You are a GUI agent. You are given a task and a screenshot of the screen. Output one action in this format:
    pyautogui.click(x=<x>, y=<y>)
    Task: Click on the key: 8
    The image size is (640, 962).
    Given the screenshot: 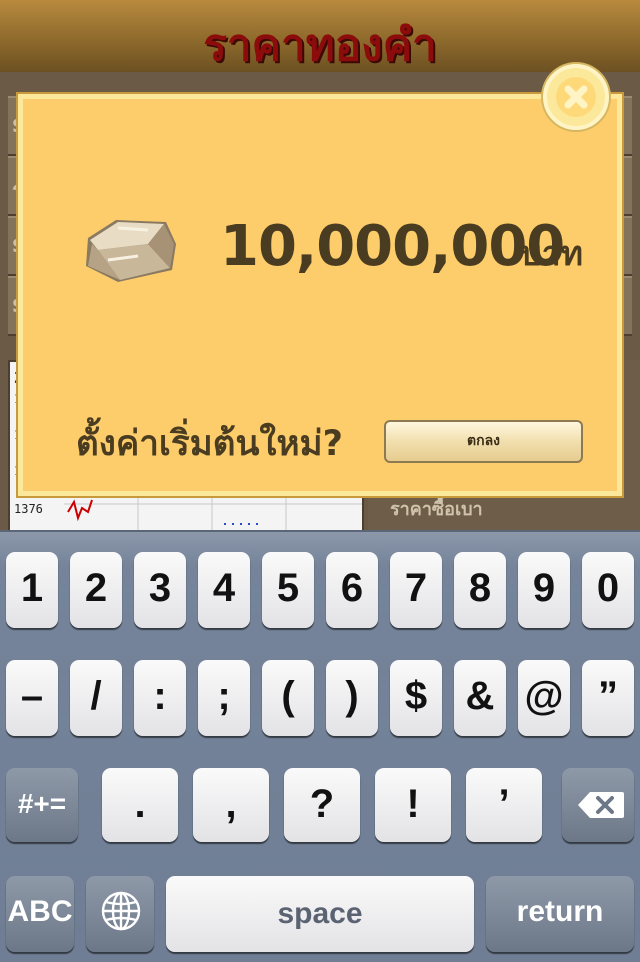 What is the action you would take?
    pyautogui.click(x=480, y=590)
    